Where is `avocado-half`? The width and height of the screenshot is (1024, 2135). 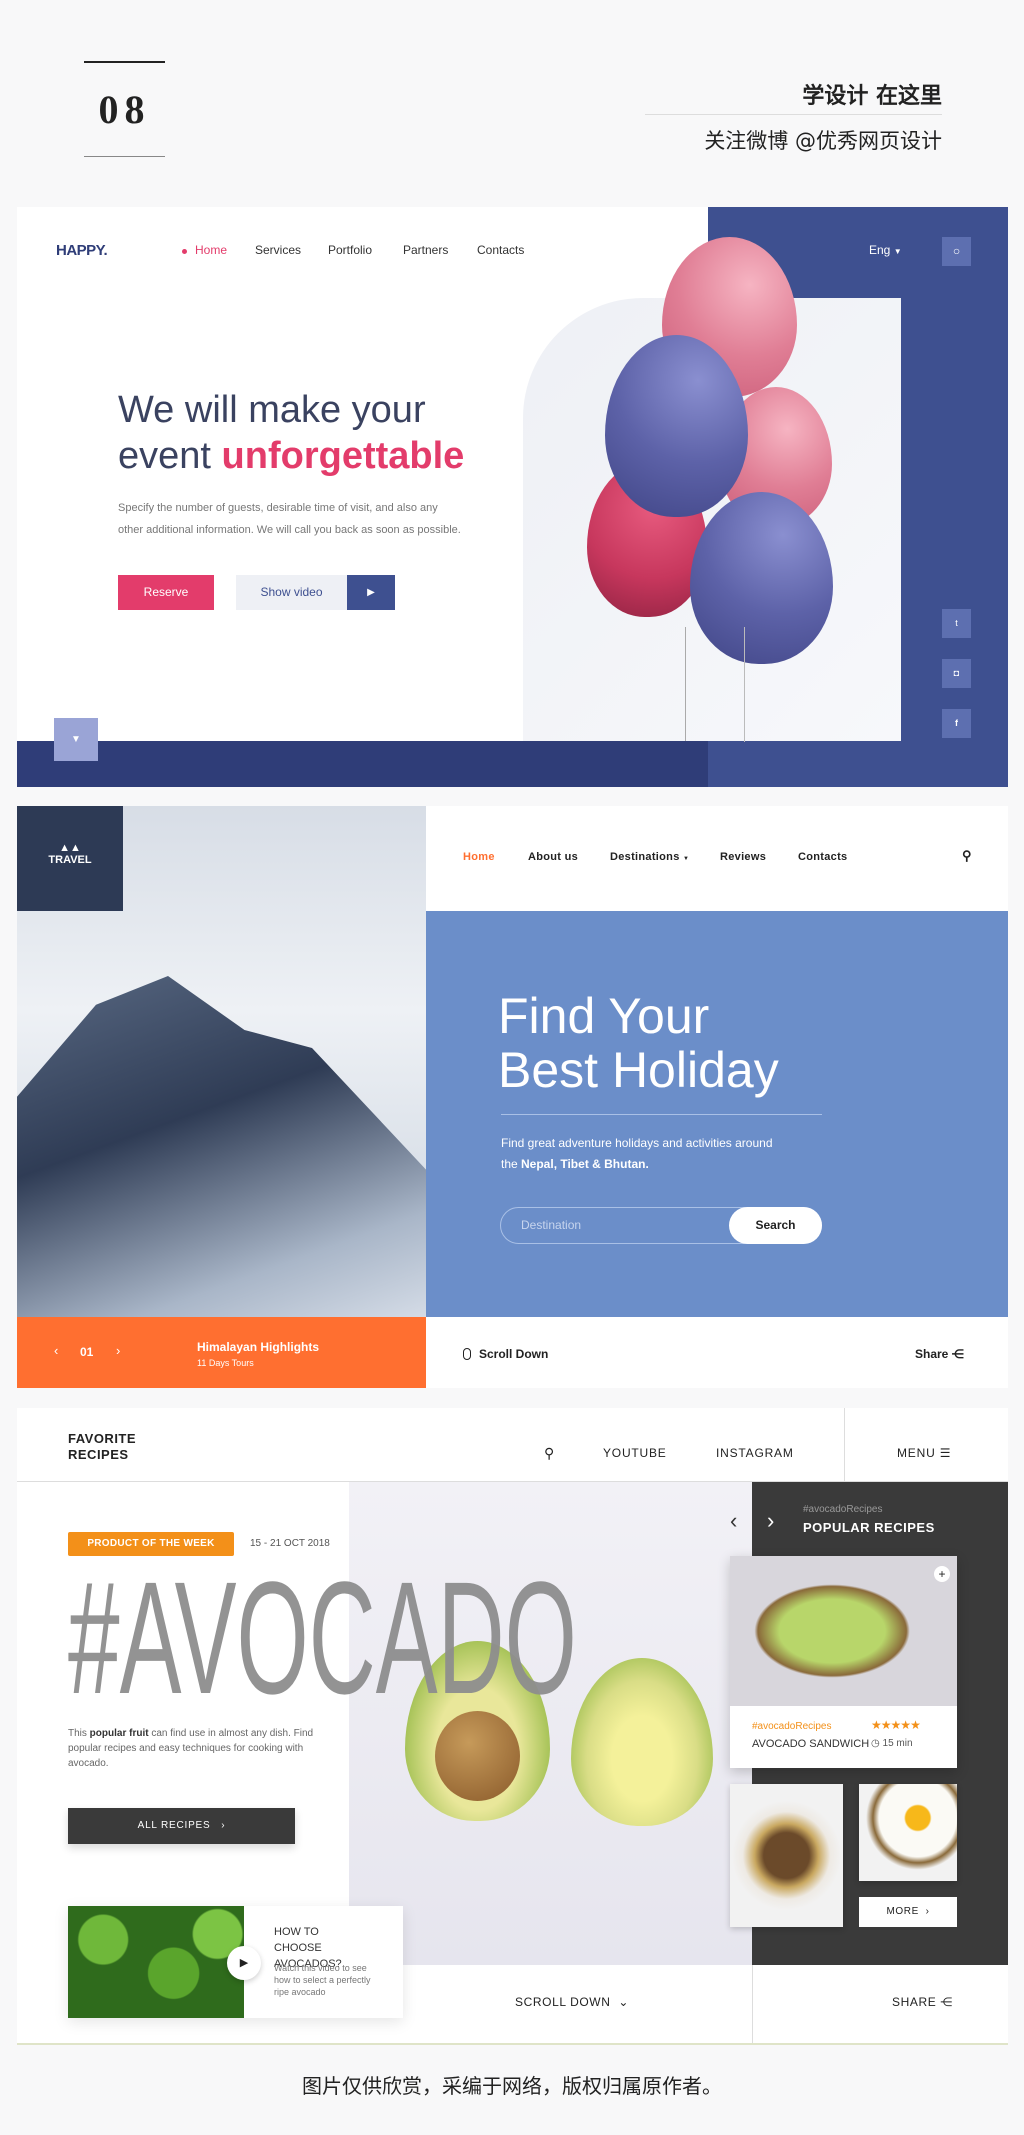
avocado-half is located at coordinates (642, 1742).